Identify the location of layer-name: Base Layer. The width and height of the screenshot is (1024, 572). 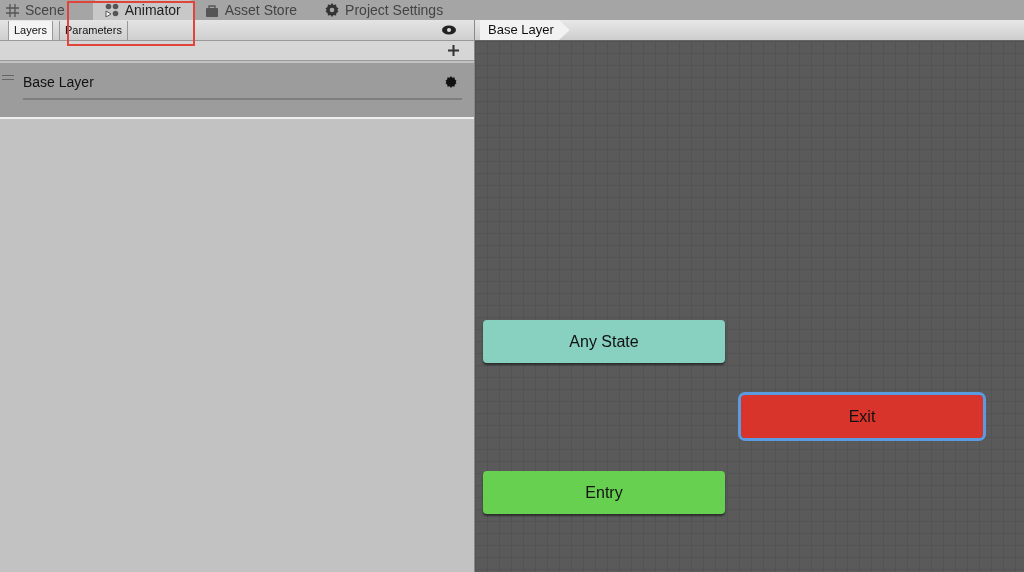
(58, 82).